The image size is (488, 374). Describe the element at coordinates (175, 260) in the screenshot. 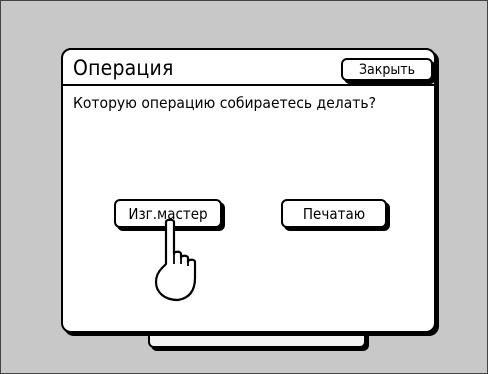

I see `pointing-hand-icon` at that location.